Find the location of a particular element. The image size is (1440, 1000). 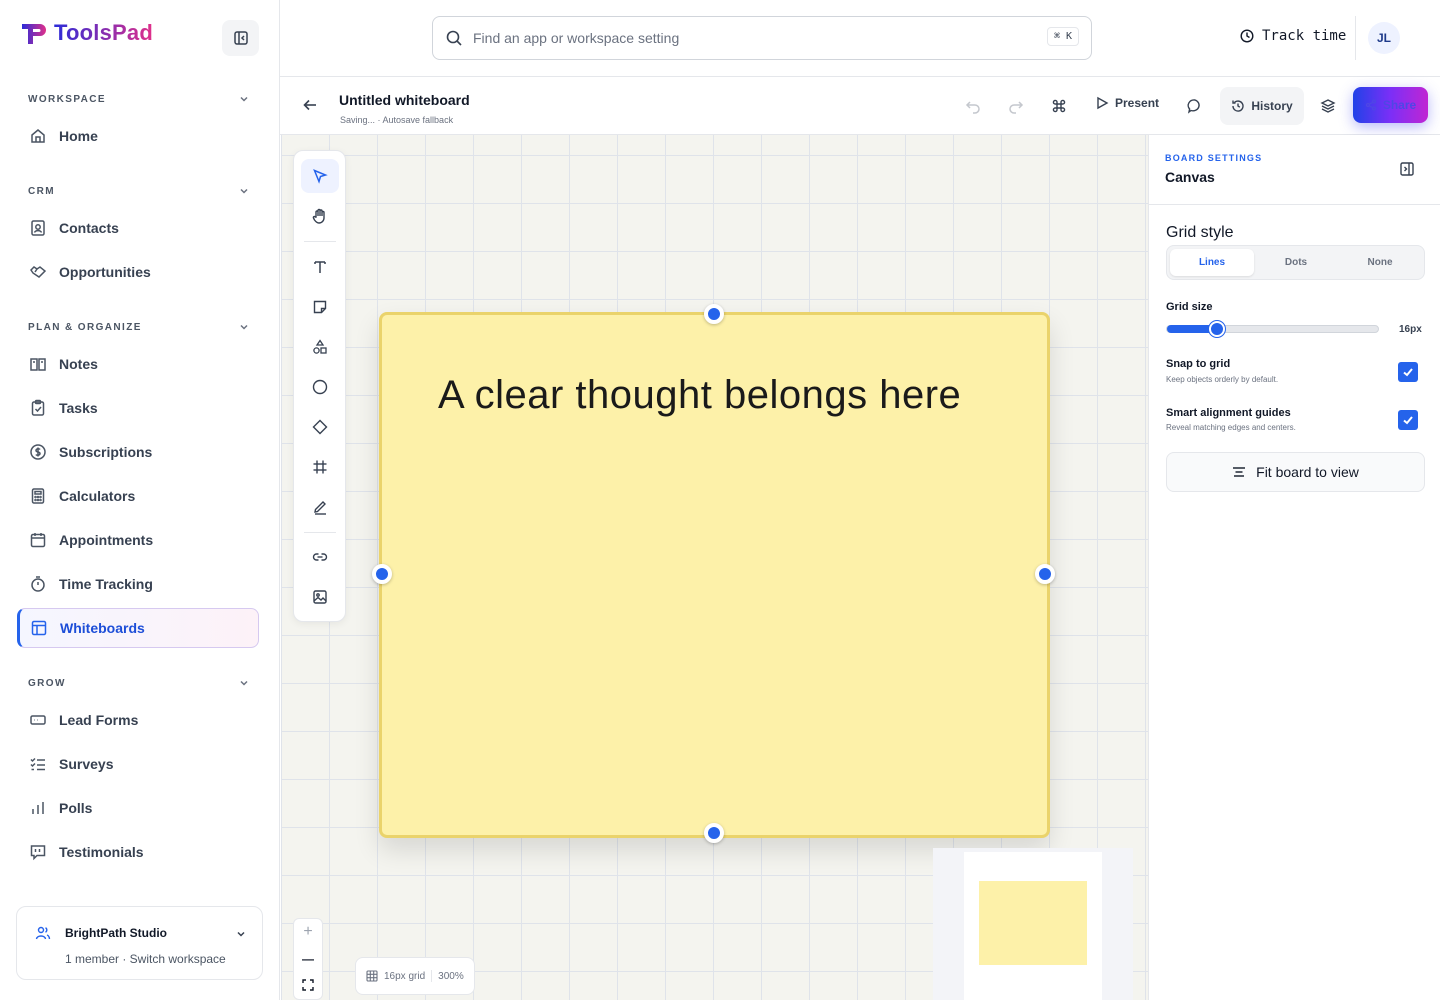

sidebar-item-calculators: Calculators is located at coordinates (138, 496).